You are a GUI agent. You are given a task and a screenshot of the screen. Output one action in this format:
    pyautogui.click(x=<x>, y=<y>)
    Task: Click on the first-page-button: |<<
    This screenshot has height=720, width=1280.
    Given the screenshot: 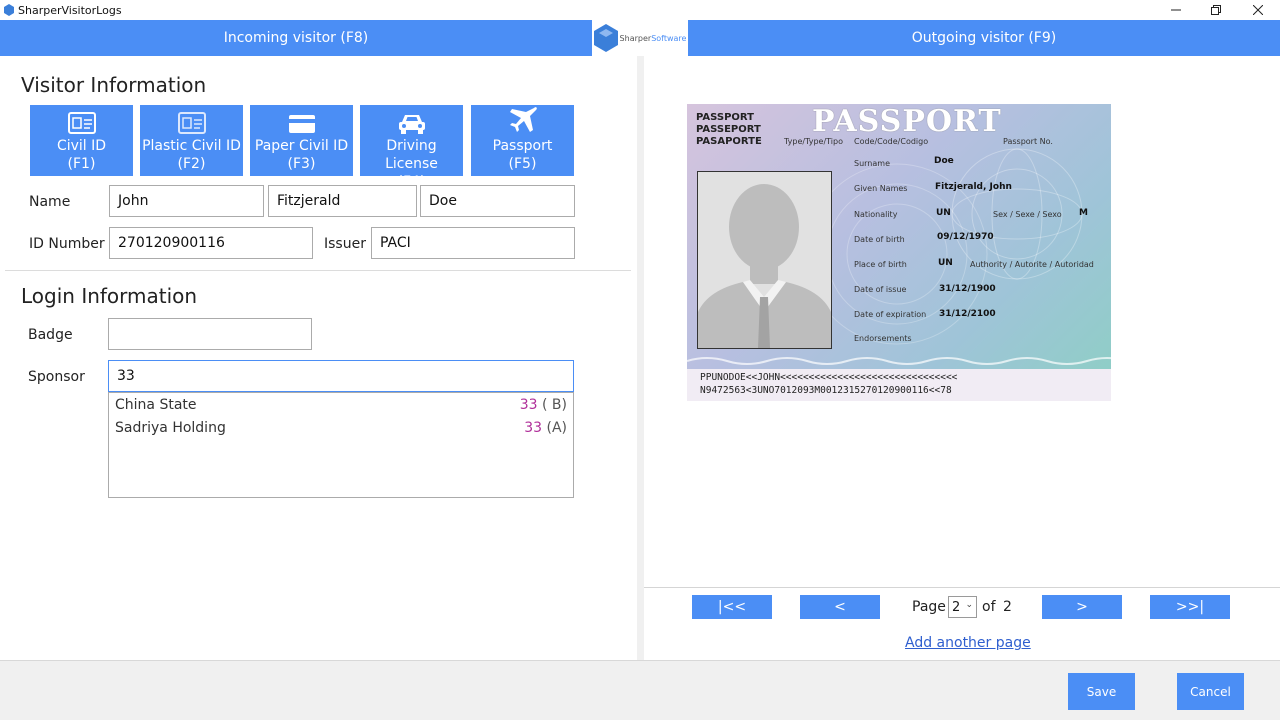 What is the action you would take?
    pyautogui.click(x=732, y=607)
    